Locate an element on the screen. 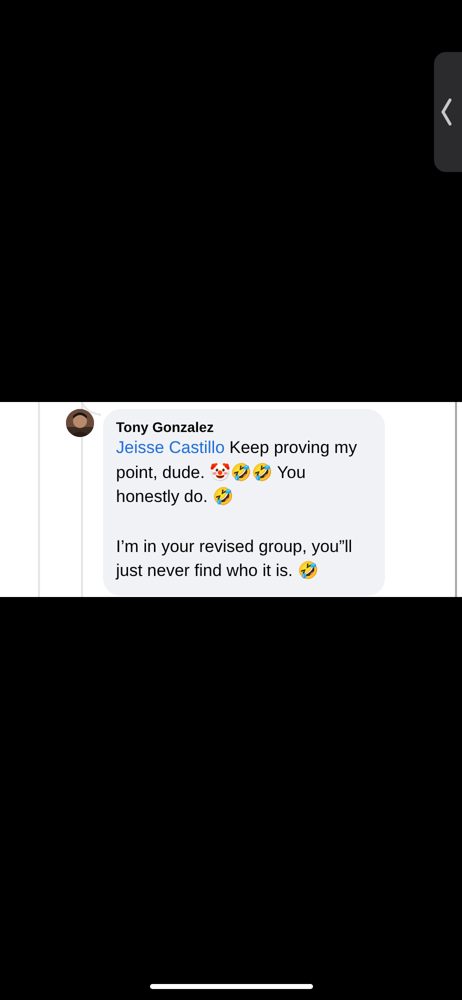 This screenshot has width=462, height=1000. author-name: Tony Gonzalez is located at coordinates (244, 427).